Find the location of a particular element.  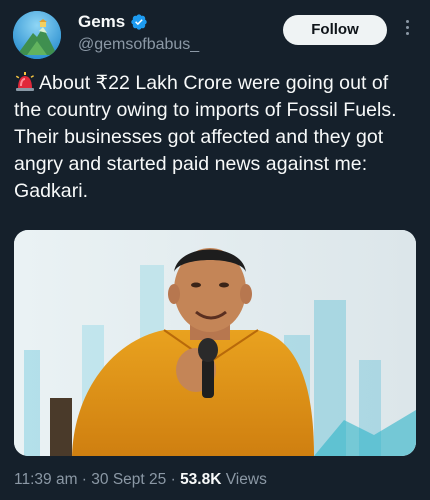

tweet-meta: 11:39 am · 30 Sept 25 · 53.8K Views is located at coordinates (140, 480).